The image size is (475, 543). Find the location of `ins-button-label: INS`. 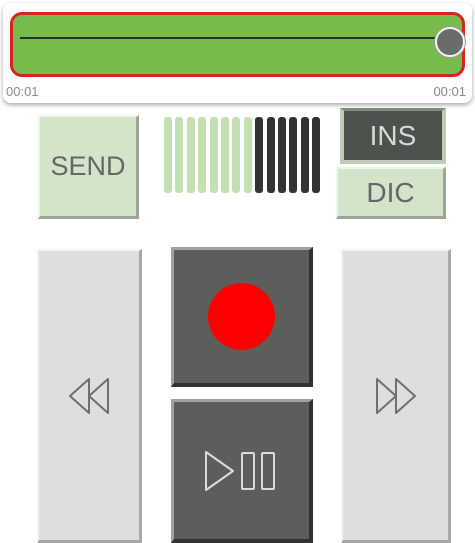

ins-button-label: INS is located at coordinates (393, 135).